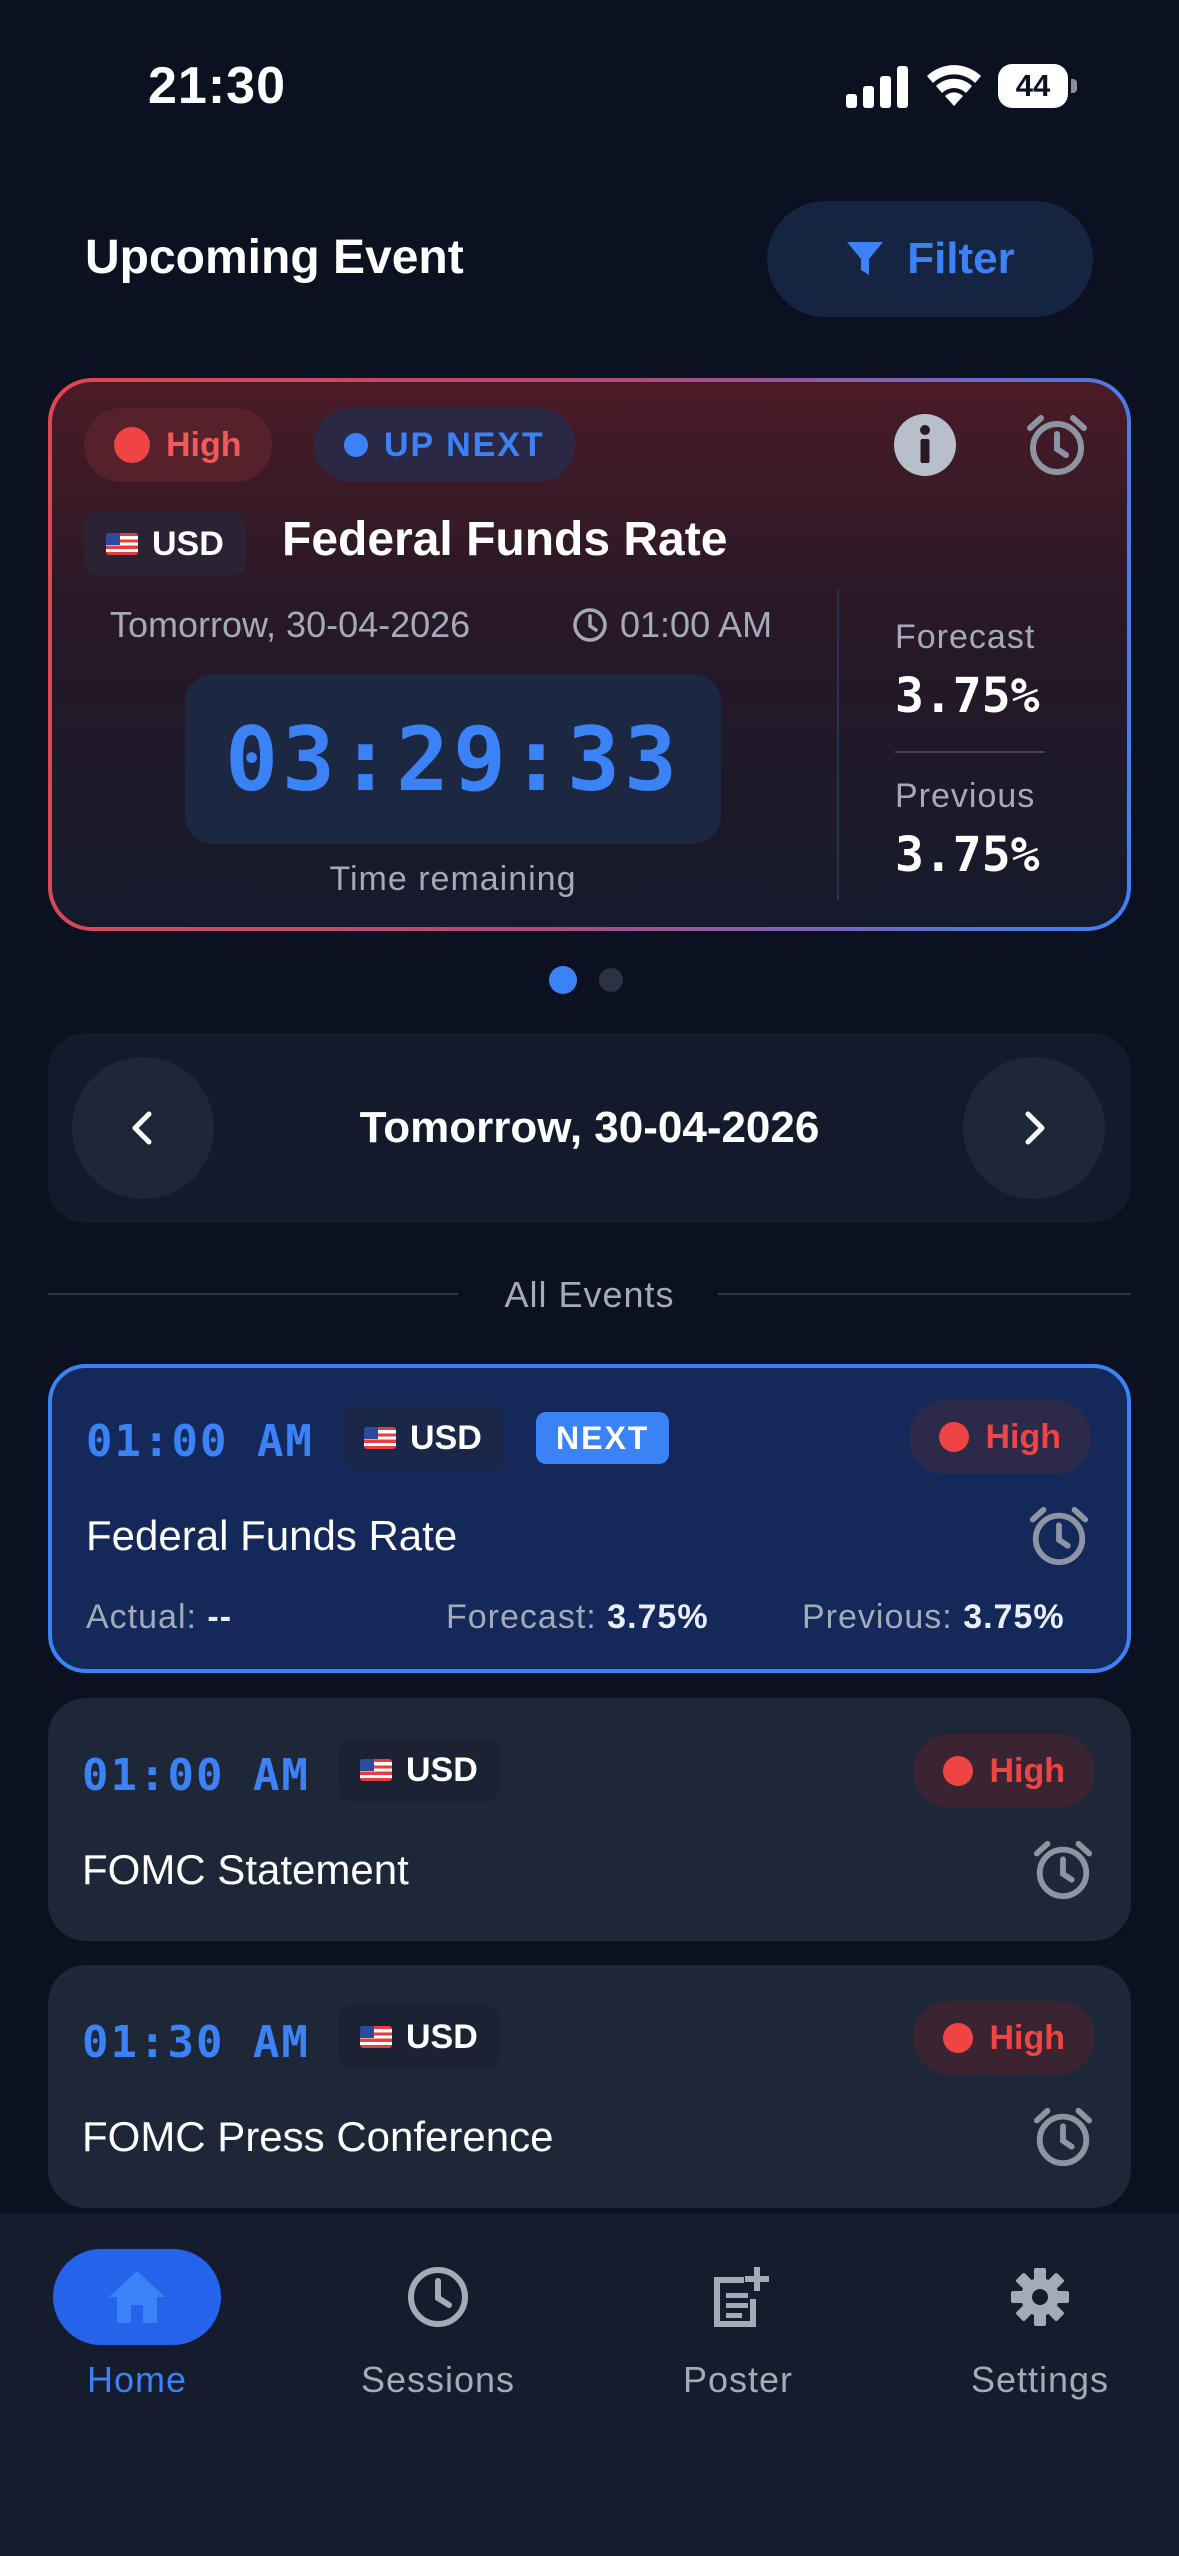 The width and height of the screenshot is (1179, 2556). What do you see at coordinates (1033, 85) in the screenshot?
I see `battery-level: 44` at bounding box center [1033, 85].